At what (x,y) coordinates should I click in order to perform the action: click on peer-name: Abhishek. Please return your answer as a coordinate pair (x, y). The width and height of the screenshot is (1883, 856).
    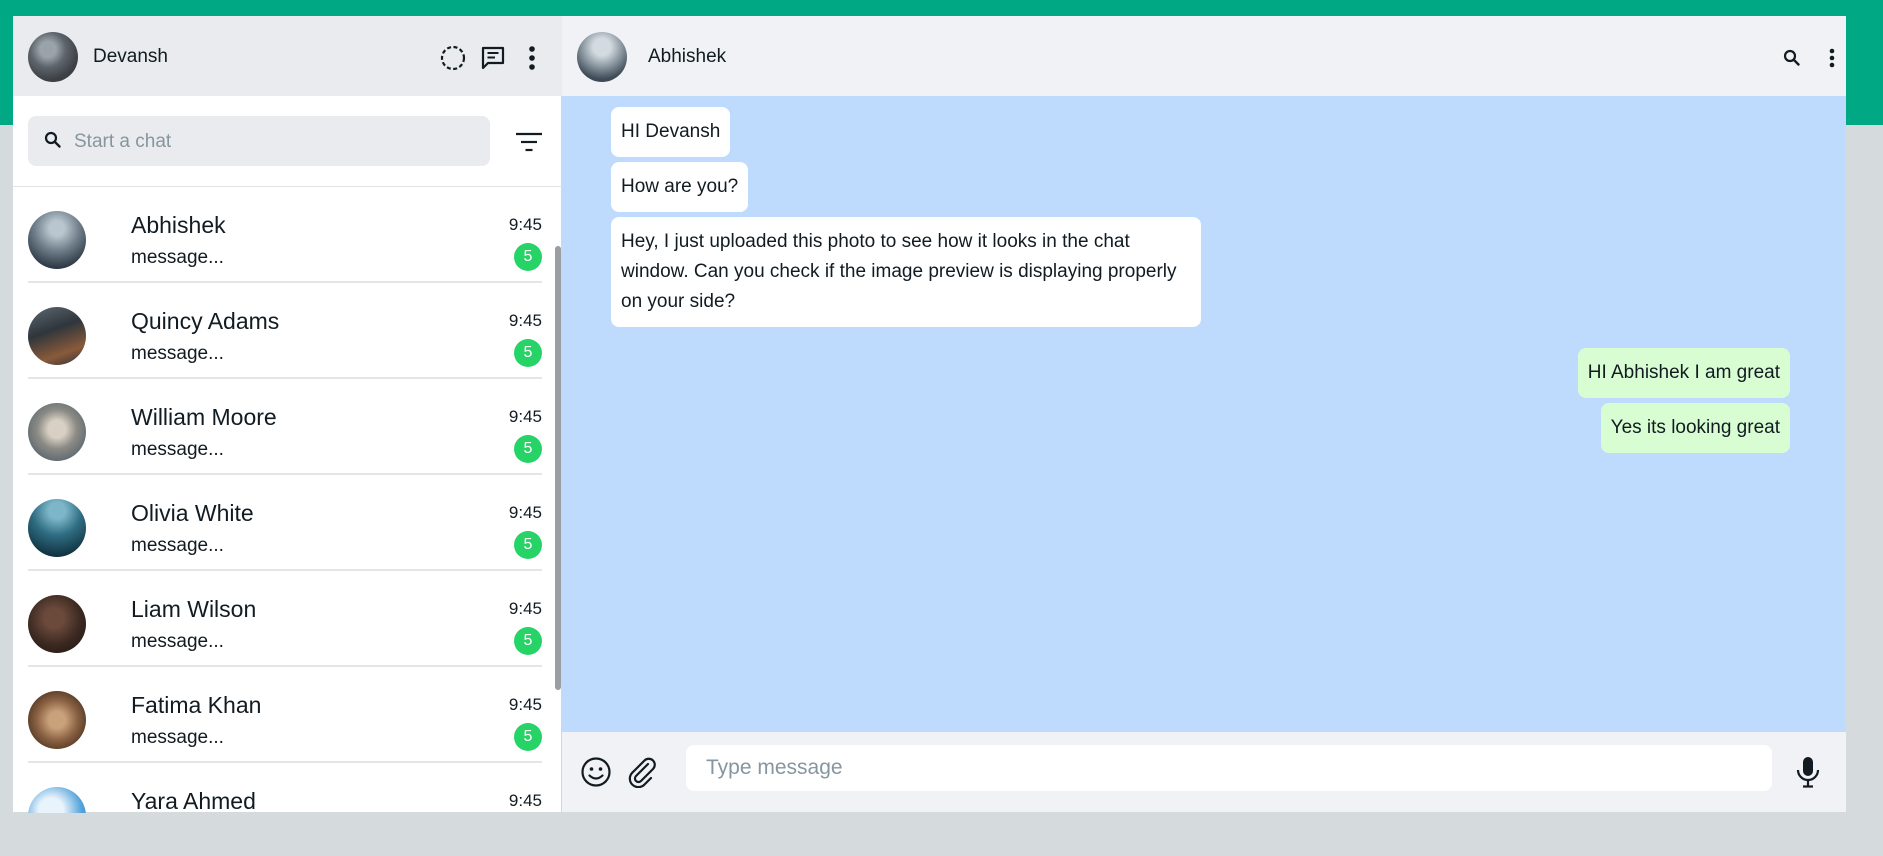
    Looking at the image, I should click on (687, 57).